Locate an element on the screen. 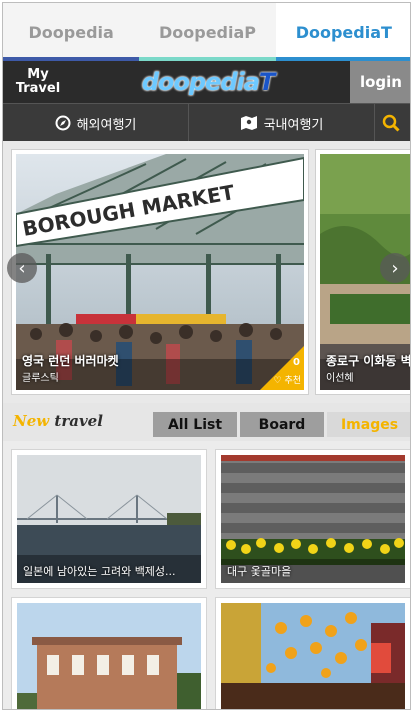 This screenshot has width=413, height=712. carousel-caption: 영국 런던 버러마켓 글루스틱 is located at coordinates (70, 368).